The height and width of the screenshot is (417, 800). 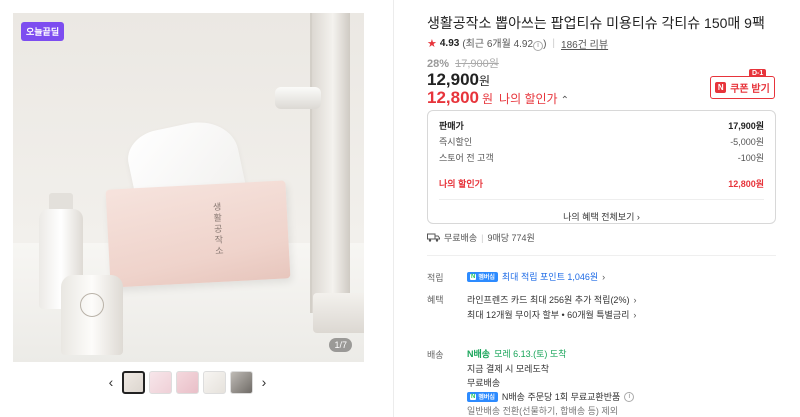 I want to click on column-divider, so click(x=393, y=208).